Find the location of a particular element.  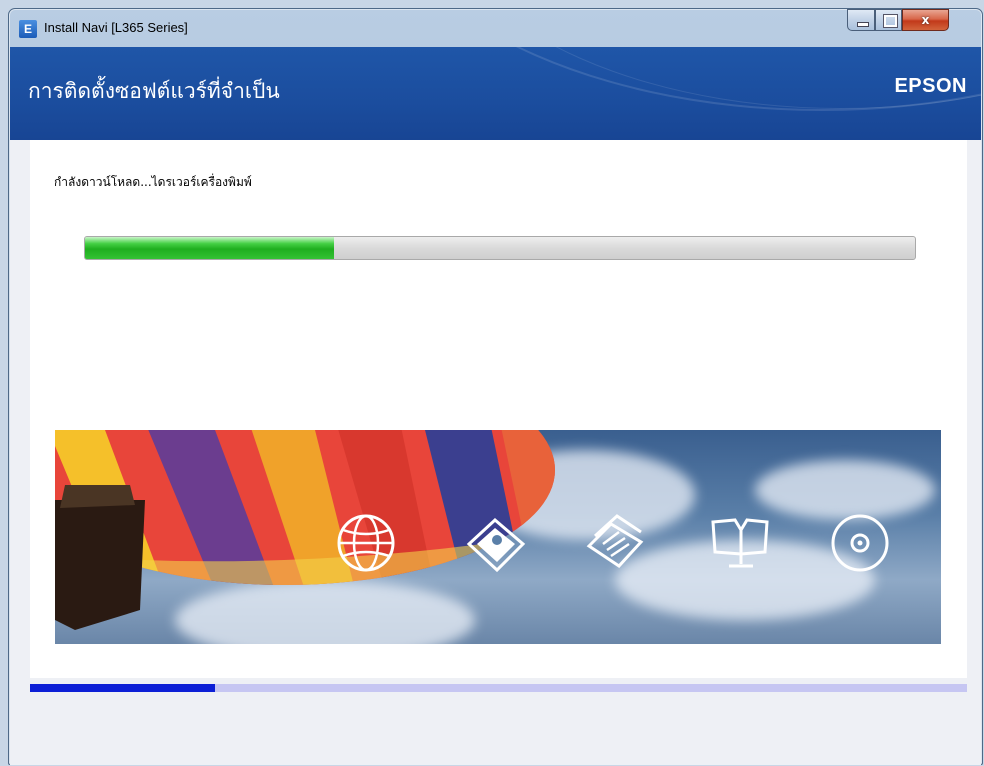

maximize-icon is located at coordinates (890, 21).